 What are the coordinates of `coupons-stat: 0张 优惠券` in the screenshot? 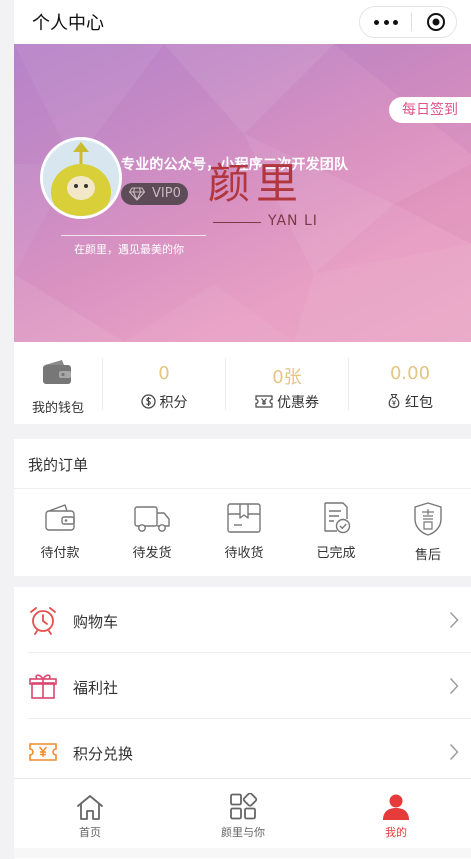 It's located at (287, 383).